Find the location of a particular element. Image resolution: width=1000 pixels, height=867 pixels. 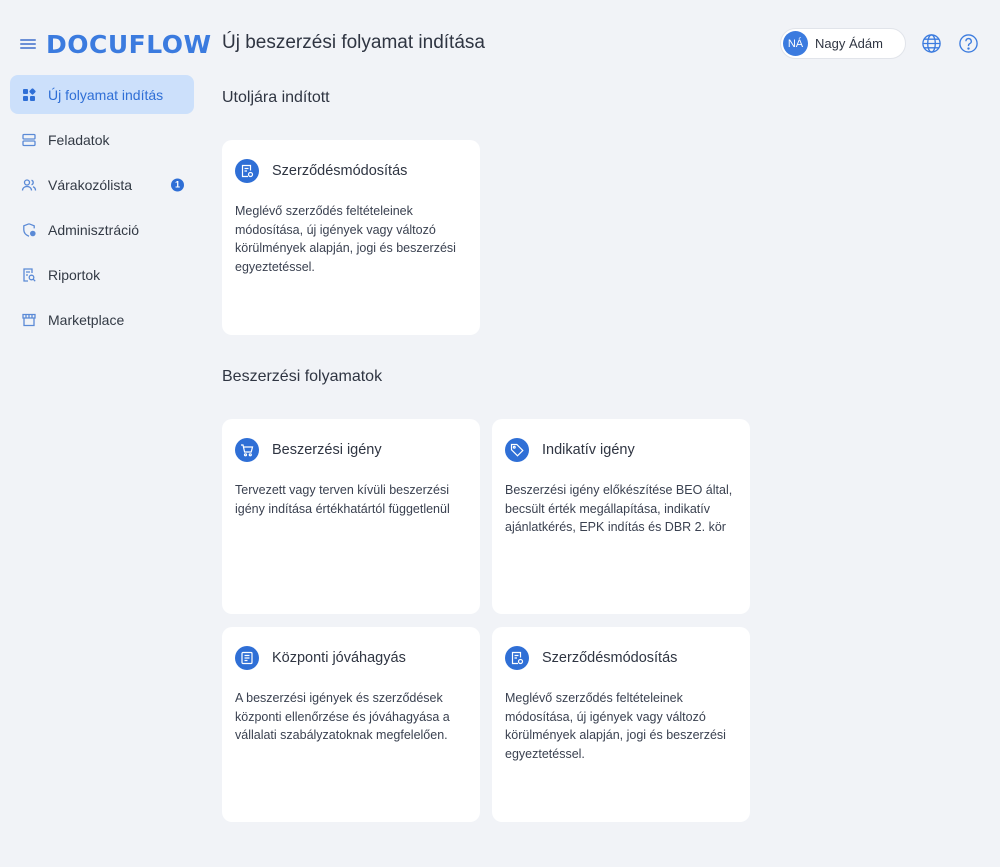

card-title: Beszerzési igény is located at coordinates (327, 450).